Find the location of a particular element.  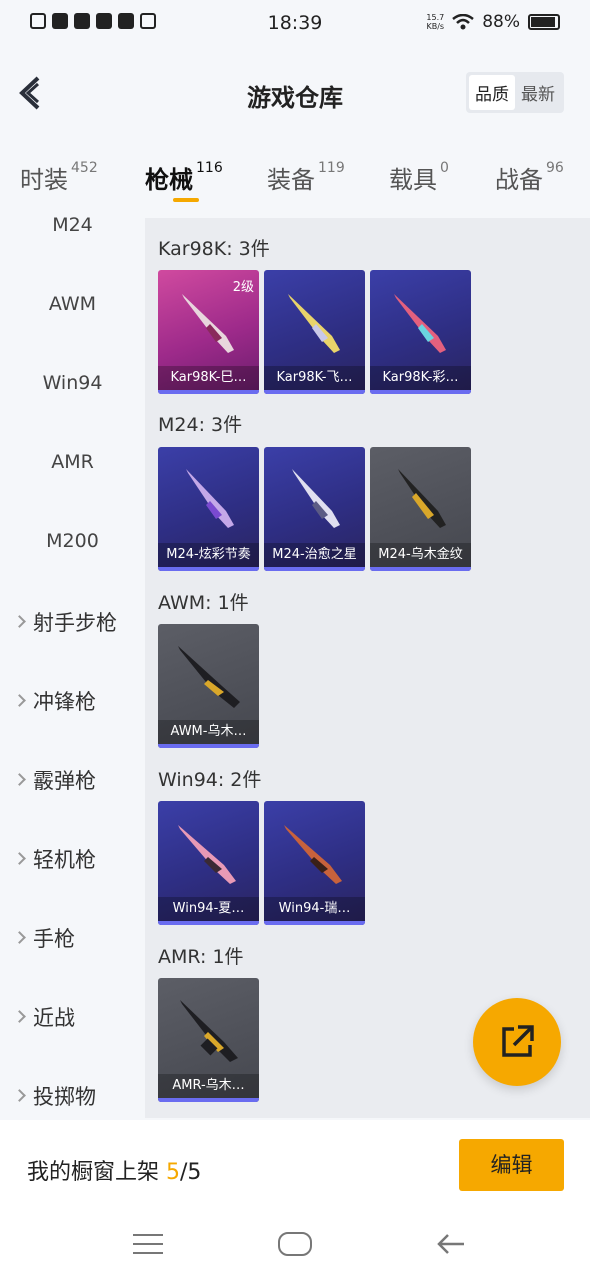

sidebar-item-awm: AWM is located at coordinates (72, 304).